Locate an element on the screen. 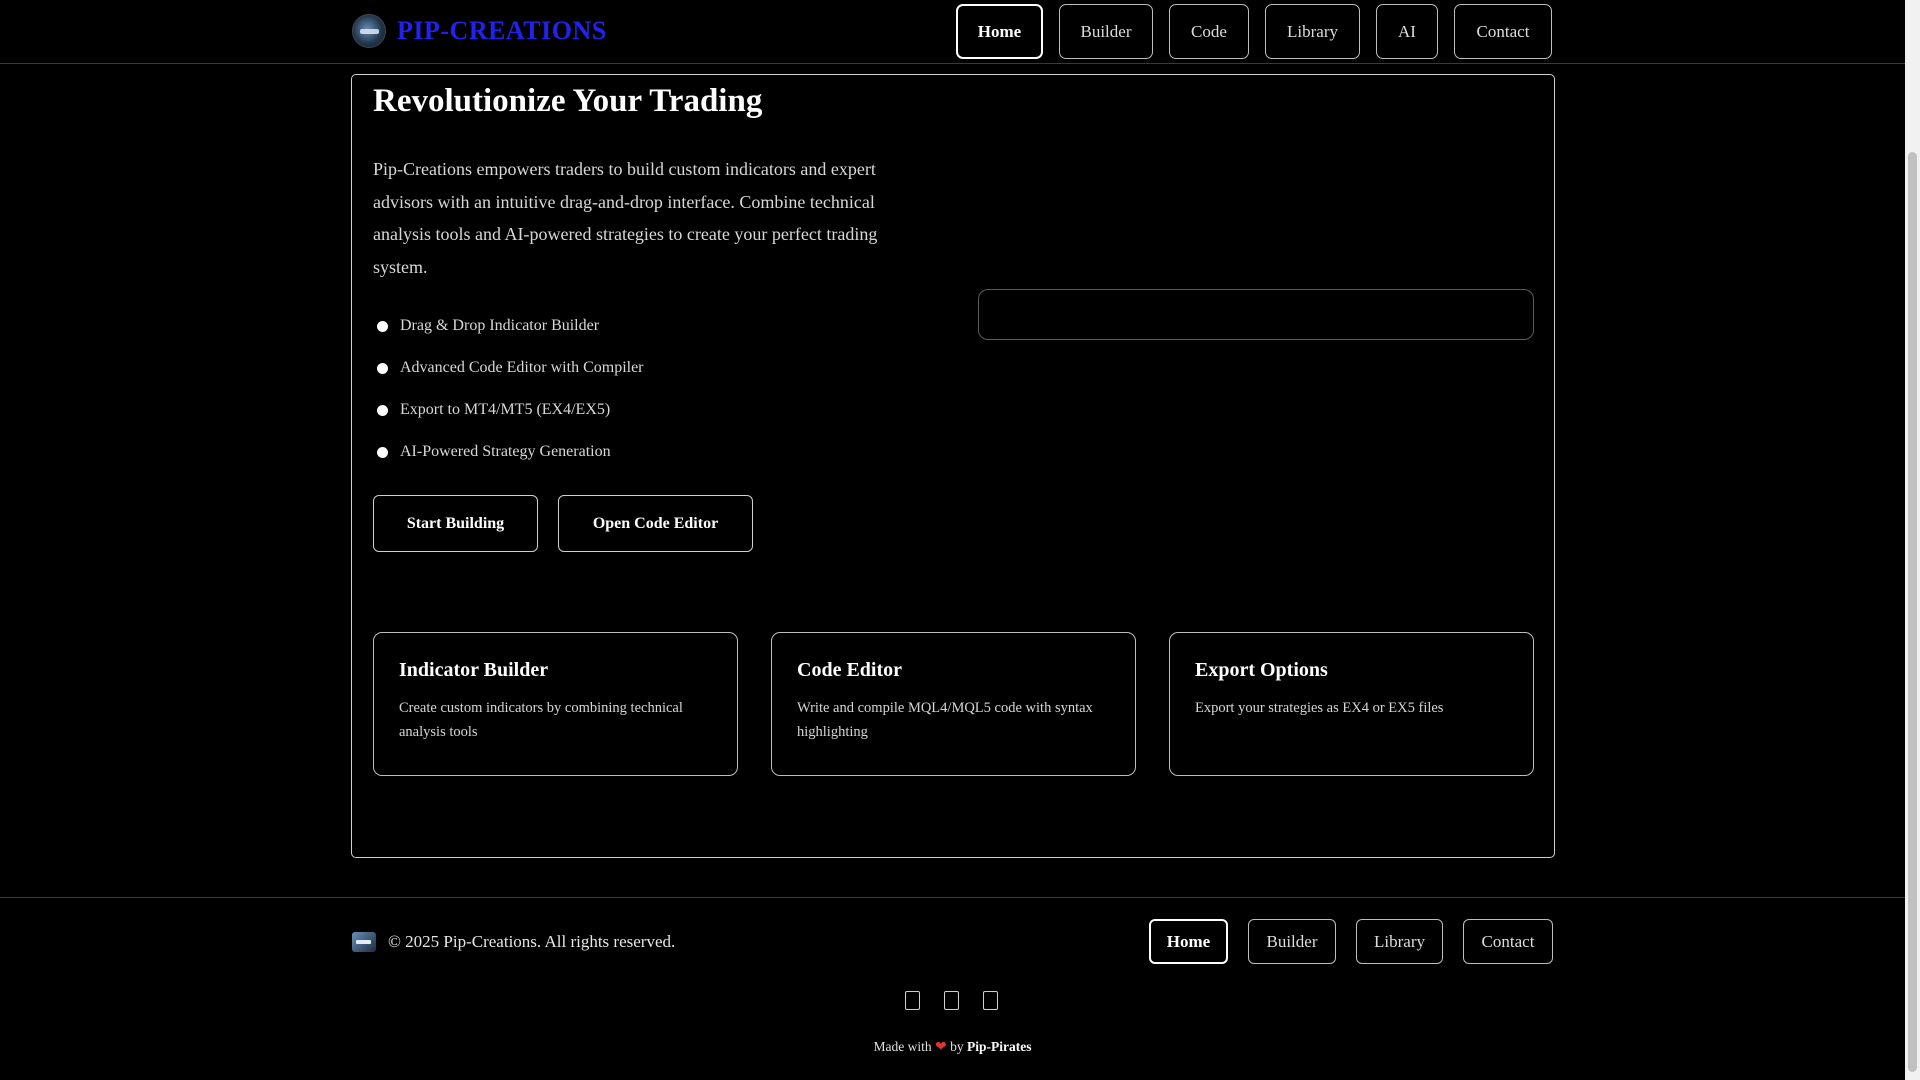 This screenshot has width=1920, height=1080. nav-home-button: Home is located at coordinates (999, 31).